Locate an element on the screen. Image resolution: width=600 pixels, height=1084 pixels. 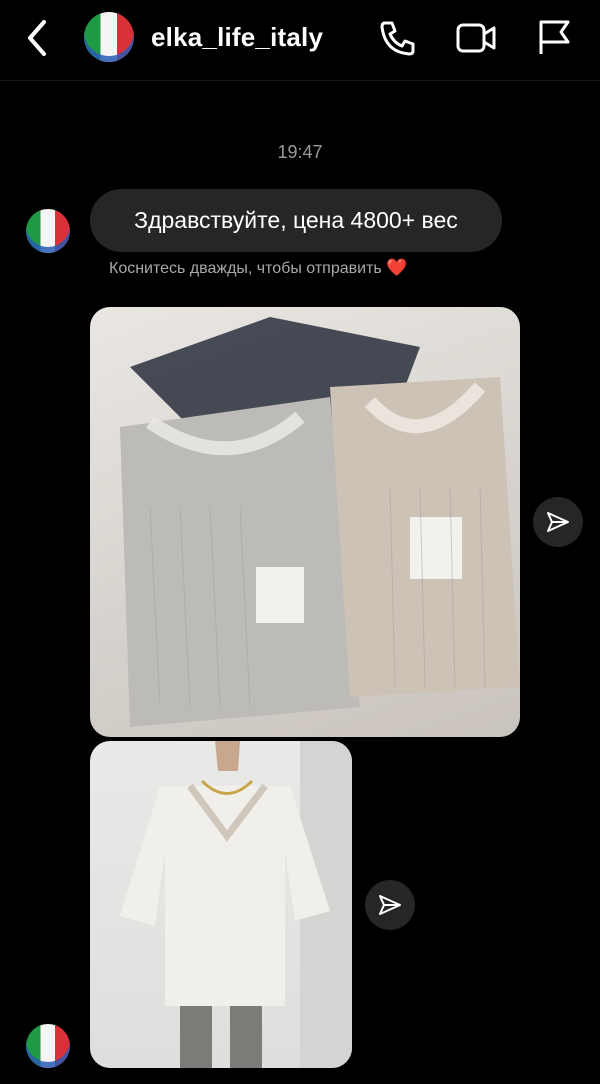
double-tap-hint: Коснитесь дважды, чтобы отправить ❤️ is located at coordinates (258, 268).